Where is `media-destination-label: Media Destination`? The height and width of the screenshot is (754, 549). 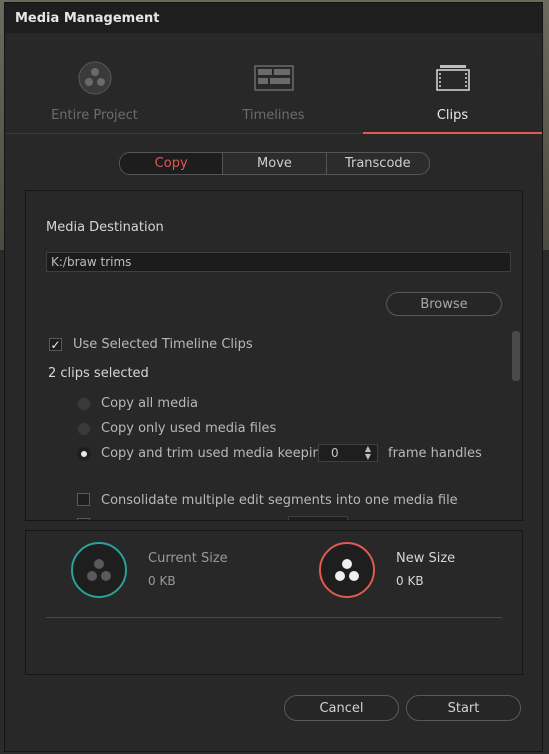
media-destination-label: Media Destination is located at coordinates (105, 227).